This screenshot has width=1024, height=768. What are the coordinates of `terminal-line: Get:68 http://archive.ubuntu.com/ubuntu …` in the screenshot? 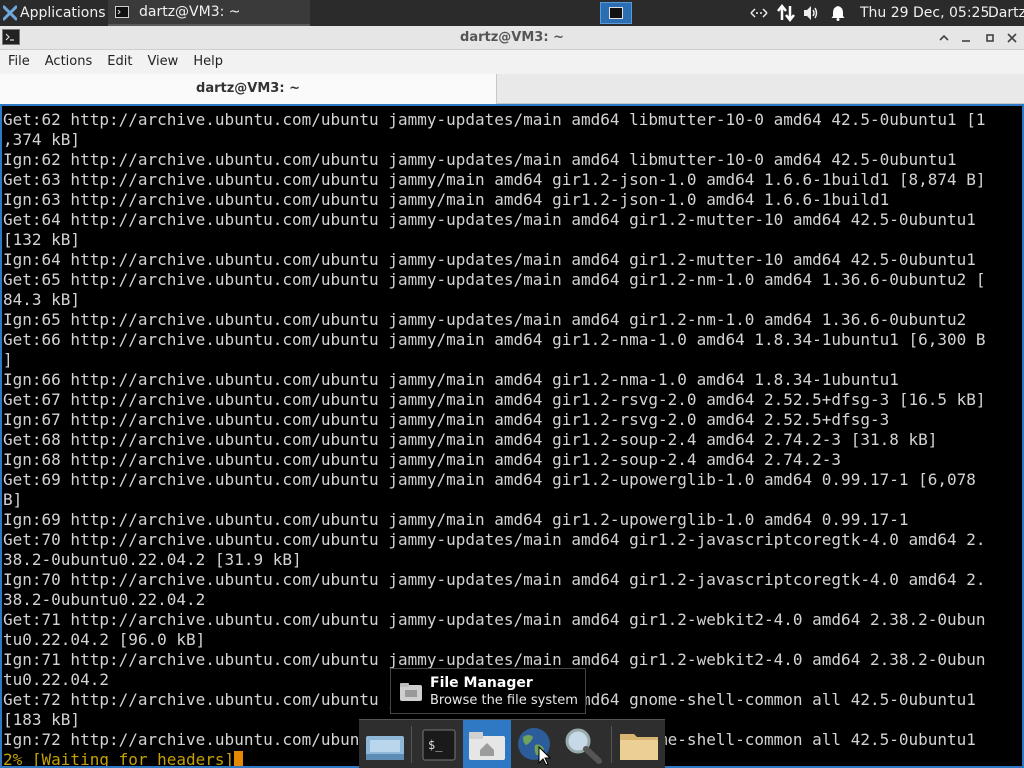 It's located at (470, 439).